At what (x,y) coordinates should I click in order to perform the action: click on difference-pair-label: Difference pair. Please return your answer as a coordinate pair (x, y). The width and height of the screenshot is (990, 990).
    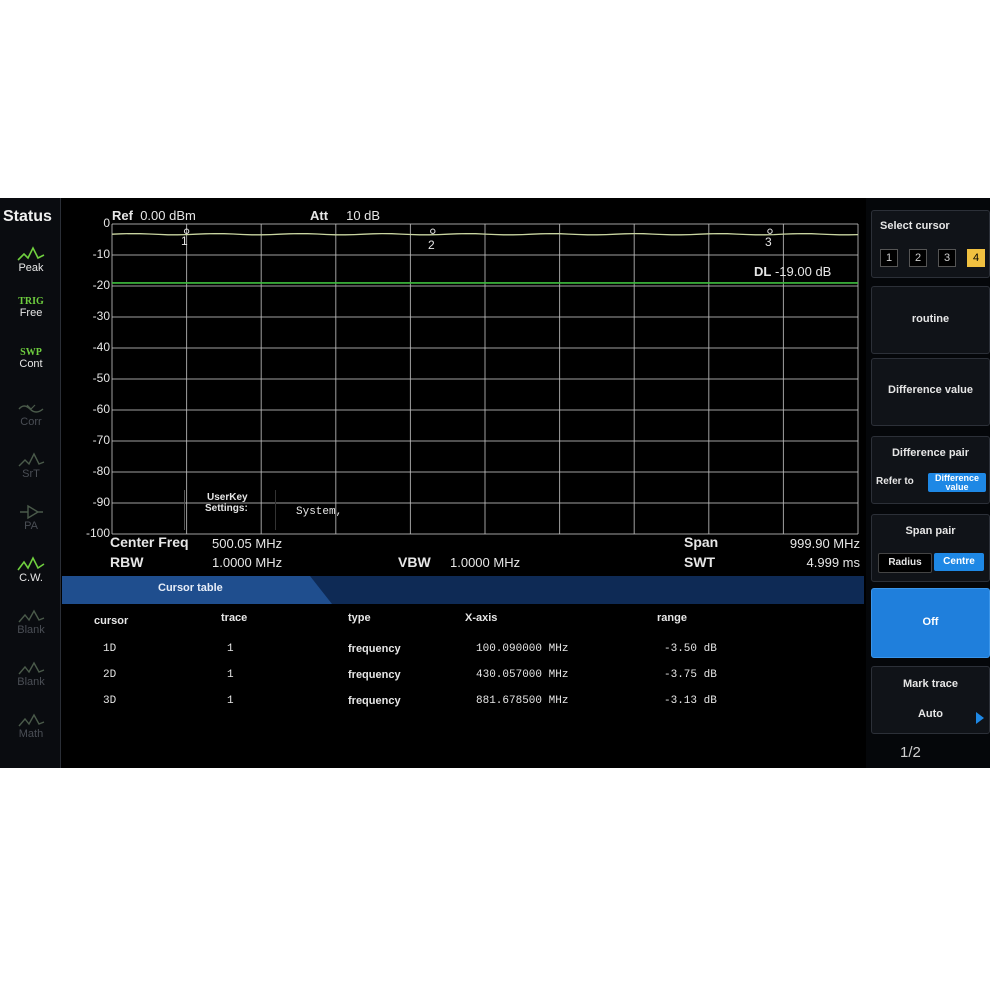
    Looking at the image, I should click on (930, 453).